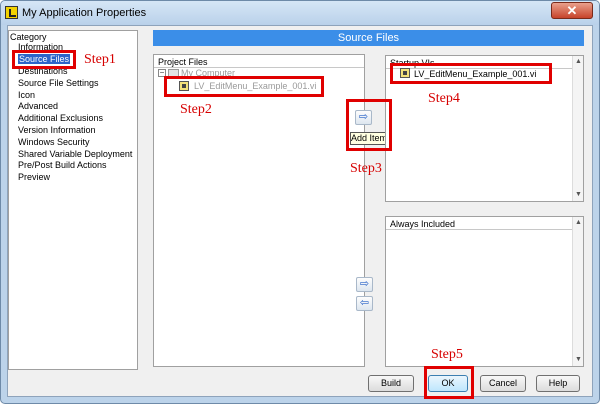 The image size is (600, 404). I want to click on build-button: Build, so click(391, 383).